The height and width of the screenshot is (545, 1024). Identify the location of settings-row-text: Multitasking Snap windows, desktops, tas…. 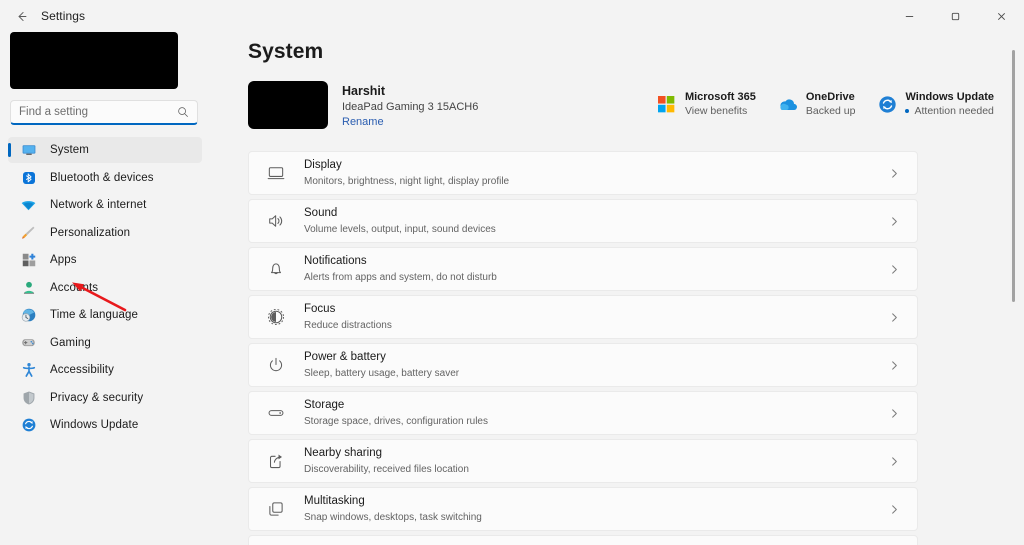
(393, 509).